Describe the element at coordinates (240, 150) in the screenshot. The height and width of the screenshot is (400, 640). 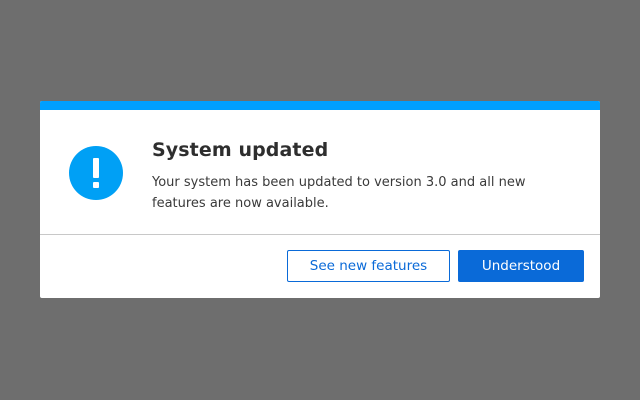
I see `dialog-title: System updated` at that location.